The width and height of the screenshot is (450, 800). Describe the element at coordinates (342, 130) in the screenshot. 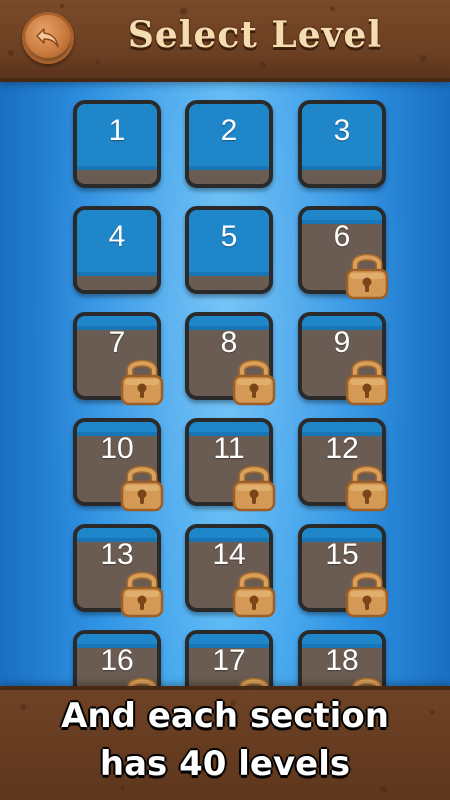

I see `level-number: 3` at that location.